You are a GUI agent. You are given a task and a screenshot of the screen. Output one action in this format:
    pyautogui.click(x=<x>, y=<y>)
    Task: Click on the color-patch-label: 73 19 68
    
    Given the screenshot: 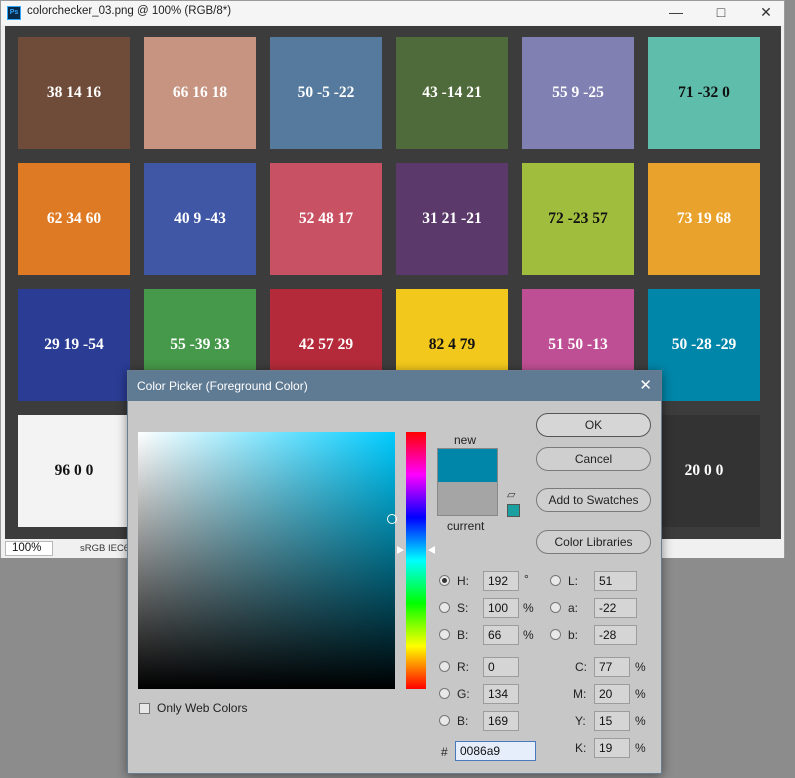 What is the action you would take?
    pyautogui.click(x=704, y=218)
    